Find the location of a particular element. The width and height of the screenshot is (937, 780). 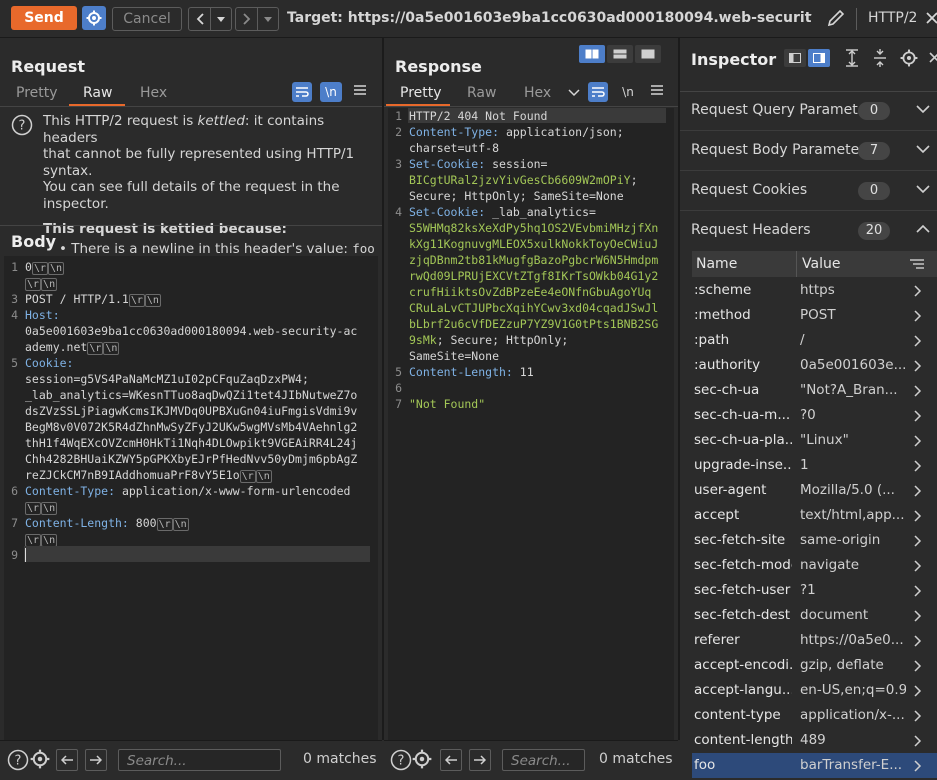

header-row: :path / is located at coordinates (814, 340).